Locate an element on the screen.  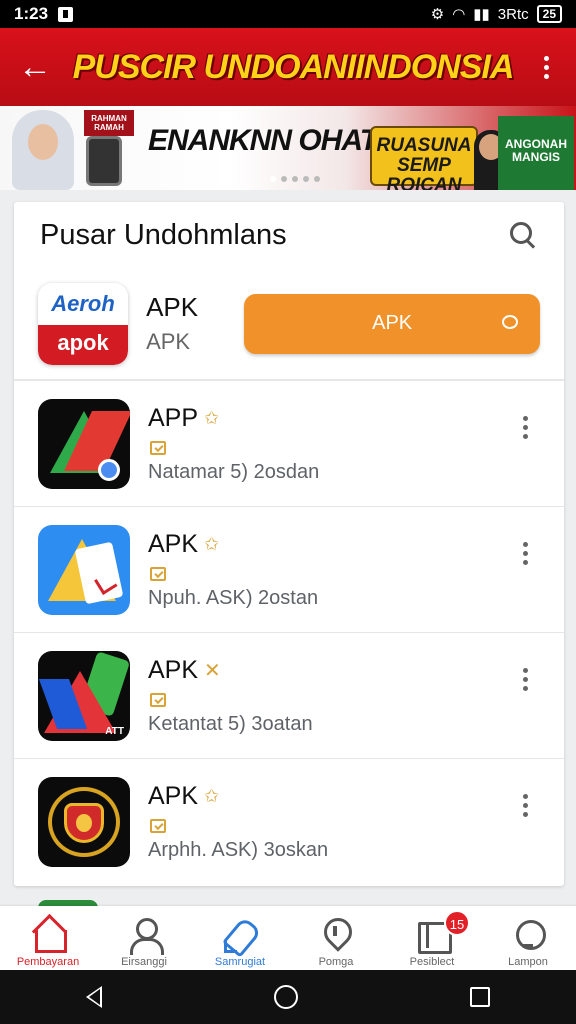
status-icons: ⚙ ◠ ▮▮ 3Rtc 25 is located at coordinates (496, 14).